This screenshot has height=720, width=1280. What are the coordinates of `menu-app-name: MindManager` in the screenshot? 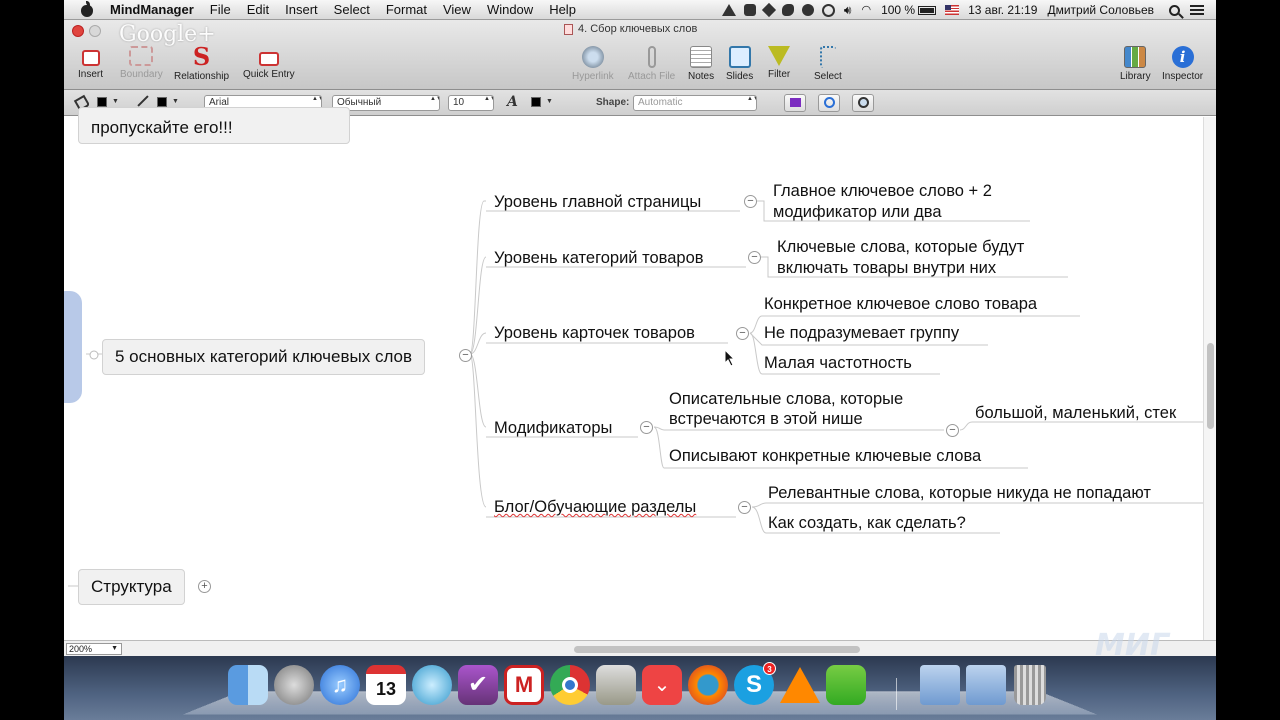 It's located at (154, 10).